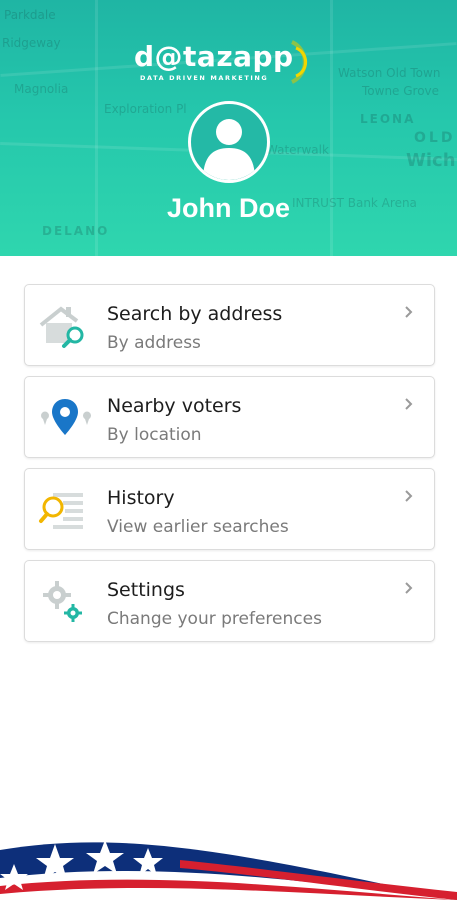 Image resolution: width=457 pixels, height=900 pixels. I want to click on menu-item-title: Nearby voters, so click(174, 406).